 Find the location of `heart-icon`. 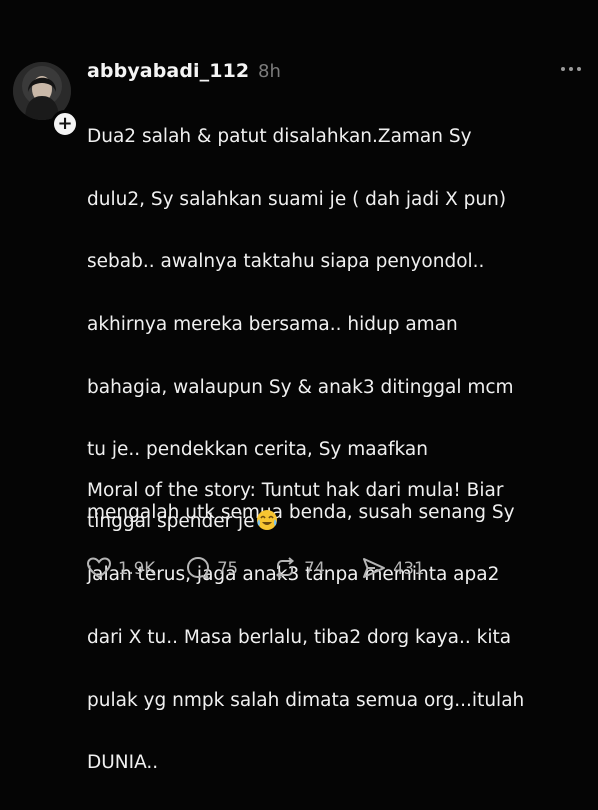

heart-icon is located at coordinates (99, 568).